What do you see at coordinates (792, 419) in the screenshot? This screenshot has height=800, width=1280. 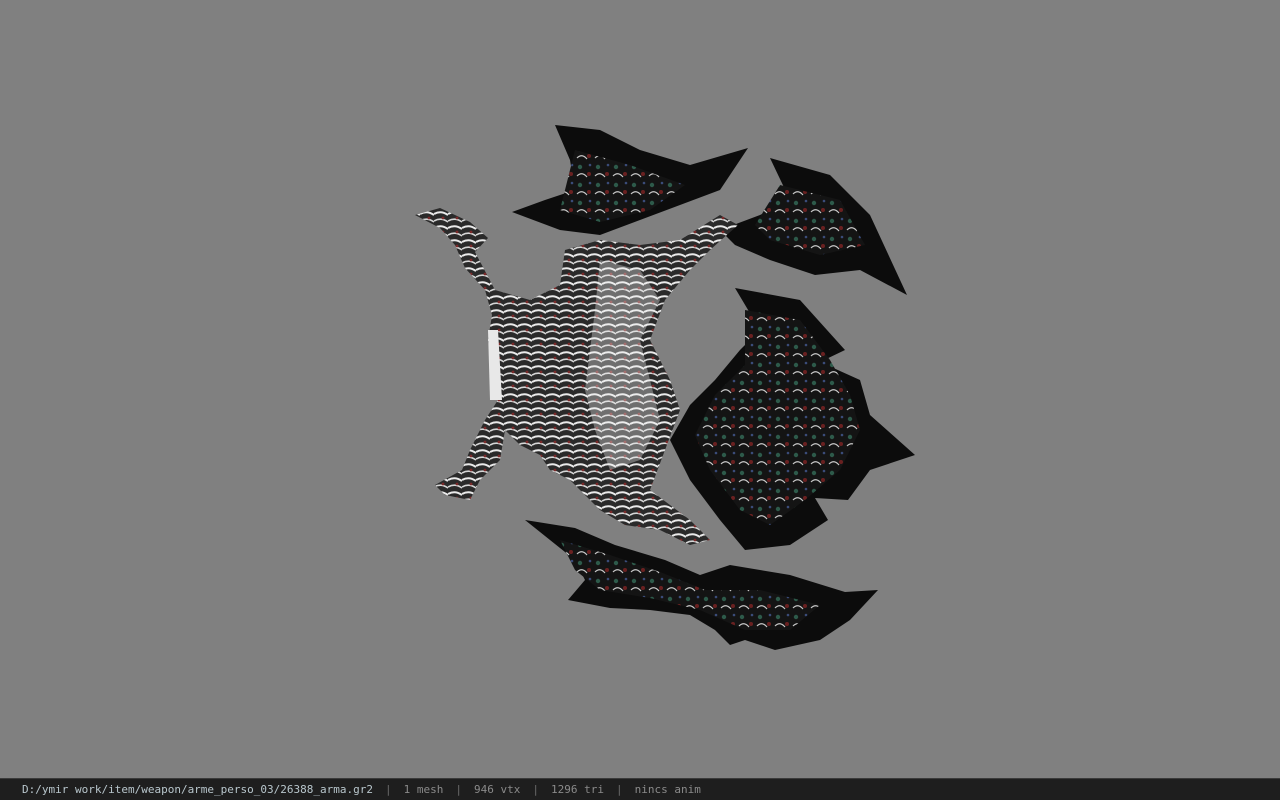 I see `blade-middle` at bounding box center [792, 419].